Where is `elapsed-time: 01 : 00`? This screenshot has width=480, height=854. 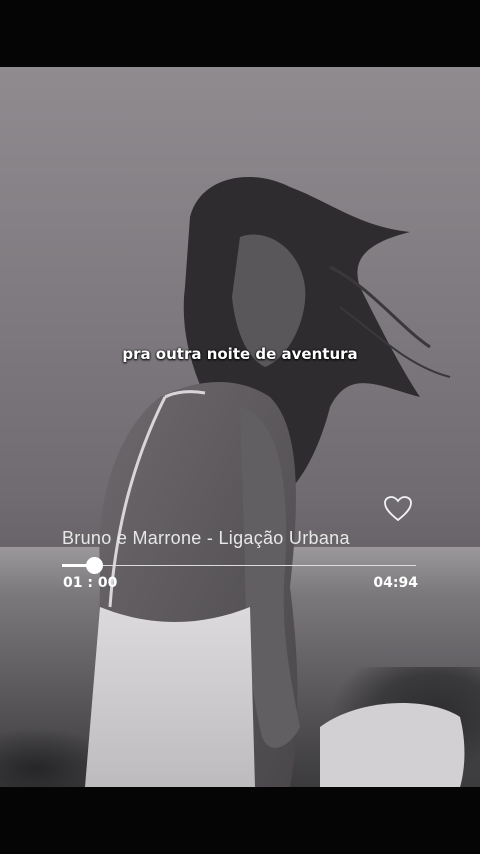
elapsed-time: 01 : 00 is located at coordinates (90, 583).